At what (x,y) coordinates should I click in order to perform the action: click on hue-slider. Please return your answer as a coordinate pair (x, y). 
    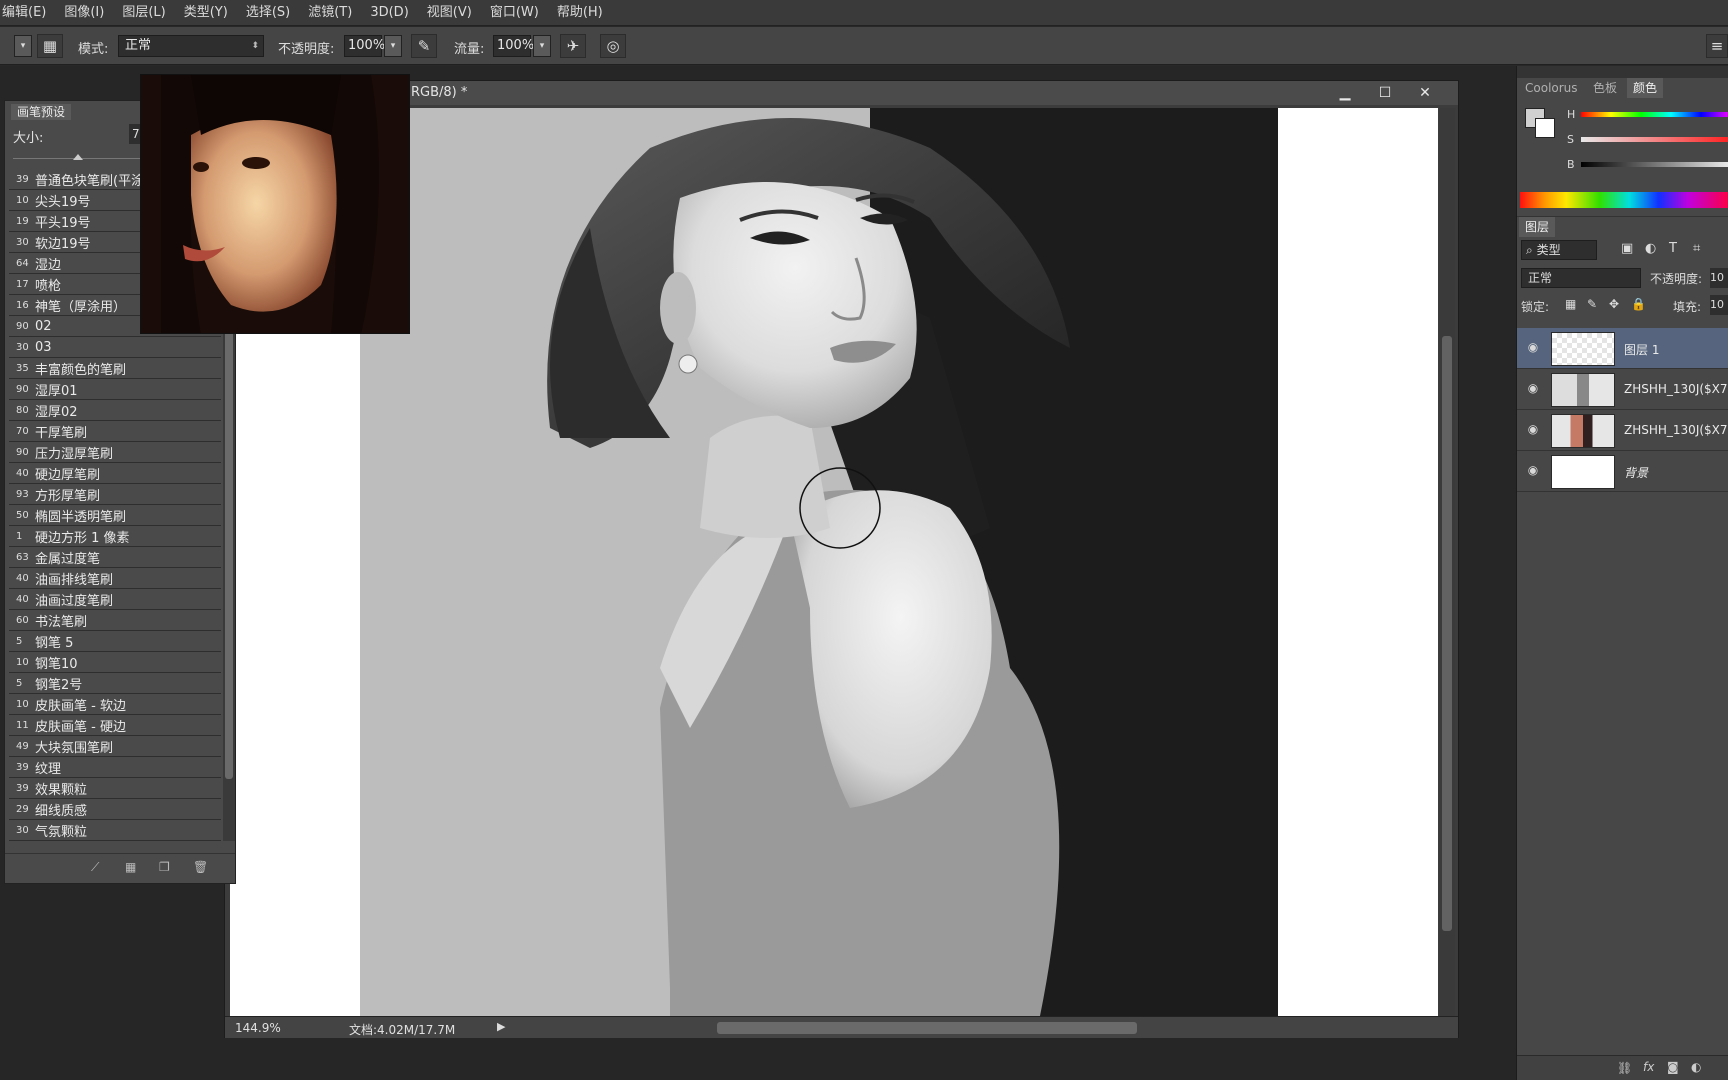
    Looking at the image, I should click on (1654, 114).